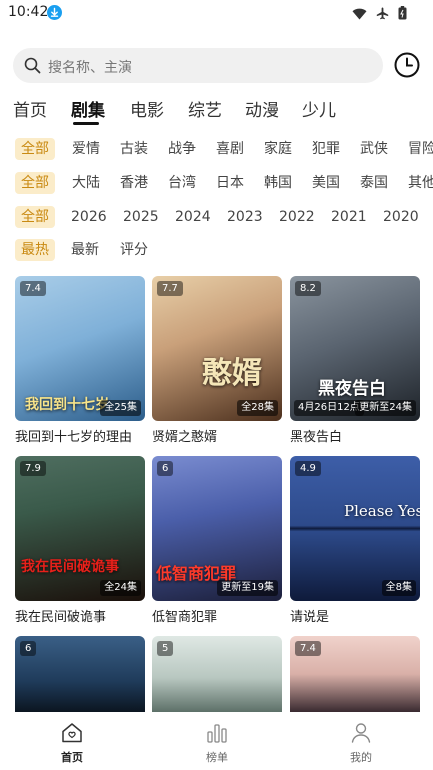  What do you see at coordinates (355, 674) in the screenshot?
I see `drama-card: 7.4` at bounding box center [355, 674].